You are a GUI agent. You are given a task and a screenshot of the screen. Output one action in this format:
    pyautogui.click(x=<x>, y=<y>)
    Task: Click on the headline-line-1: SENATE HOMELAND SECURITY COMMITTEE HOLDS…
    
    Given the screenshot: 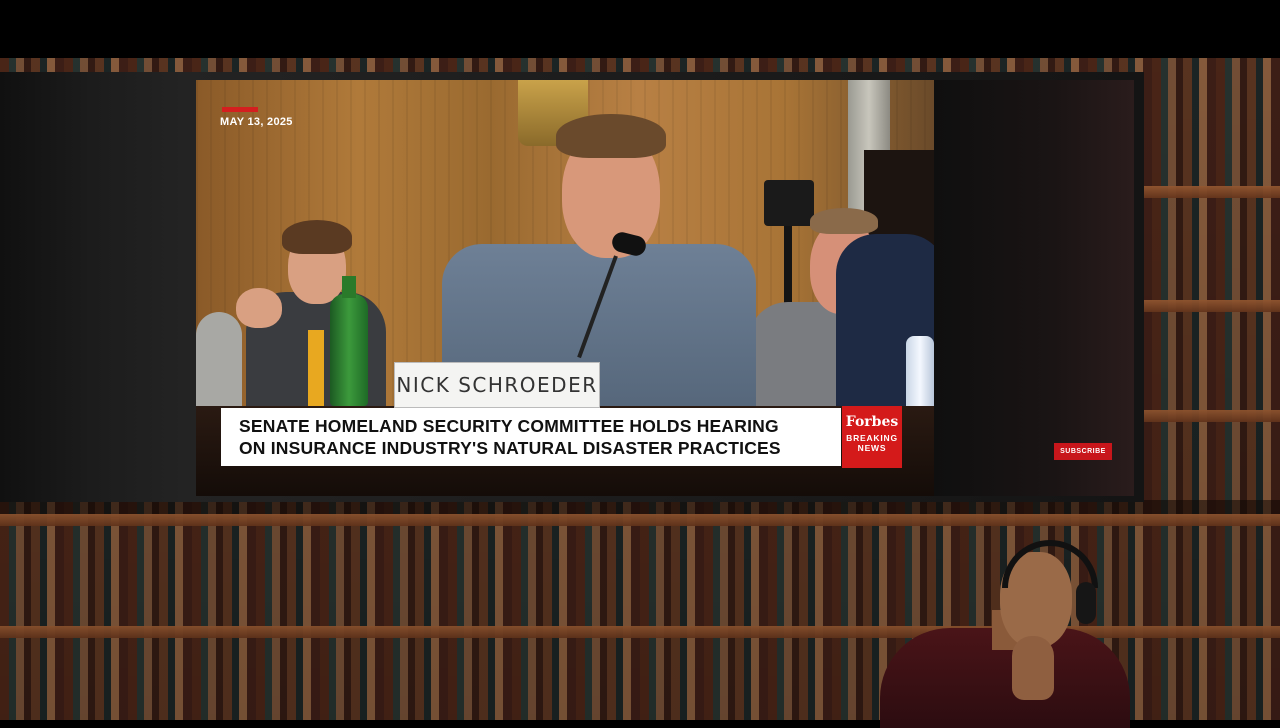 What is the action you would take?
    pyautogui.click(x=509, y=426)
    